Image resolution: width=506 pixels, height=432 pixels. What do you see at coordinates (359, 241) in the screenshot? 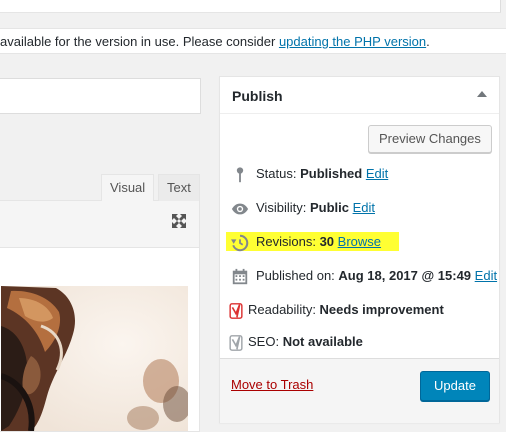
I see `browse-revisions-link: Browse` at bounding box center [359, 241].